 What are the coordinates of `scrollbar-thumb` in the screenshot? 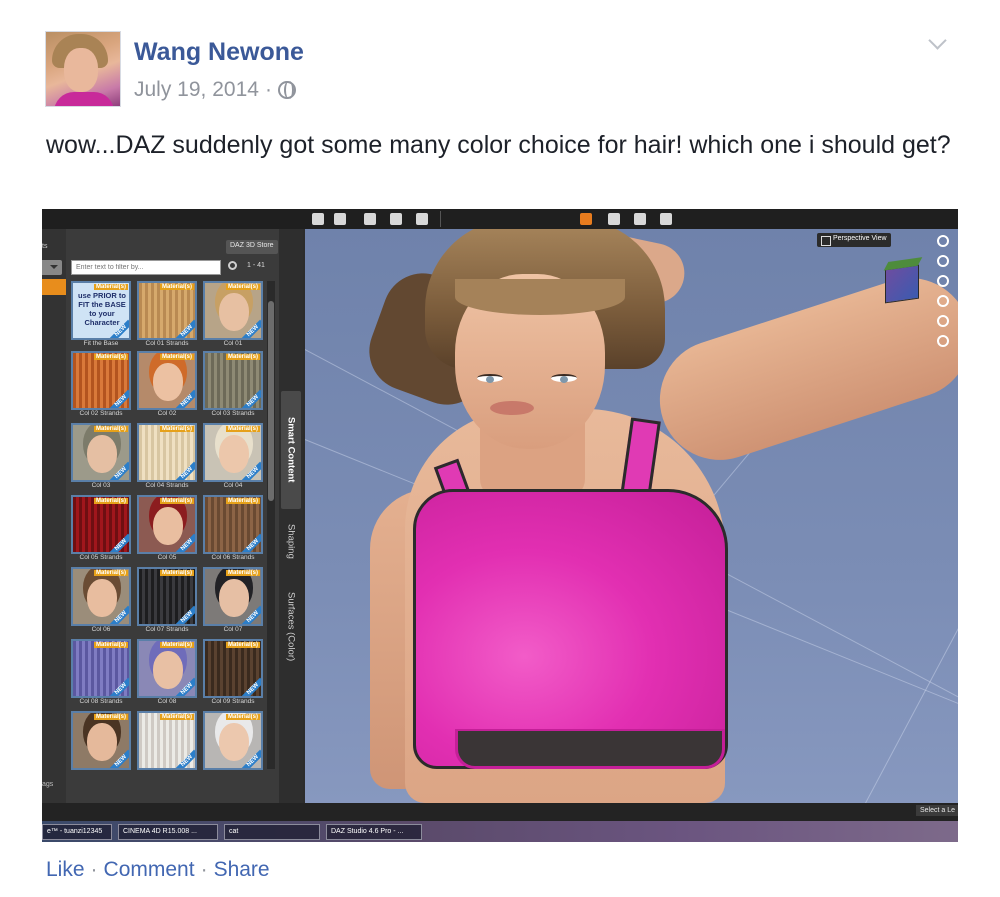 It's located at (271, 401).